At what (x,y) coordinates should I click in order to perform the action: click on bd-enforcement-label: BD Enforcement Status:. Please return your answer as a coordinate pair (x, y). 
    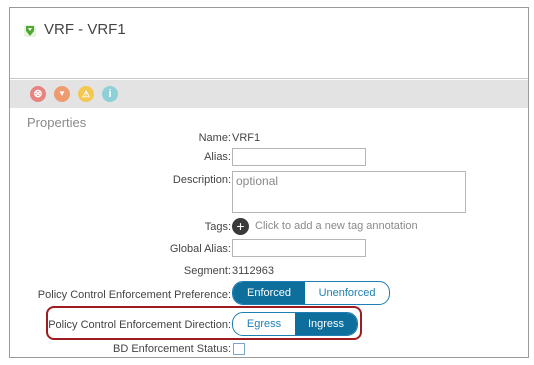
    Looking at the image, I should click on (172, 349).